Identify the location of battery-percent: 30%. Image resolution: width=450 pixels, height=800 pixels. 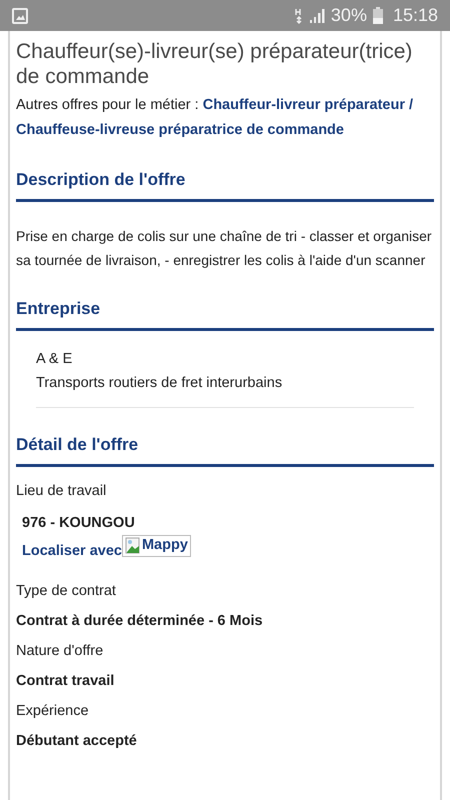
(348, 15).